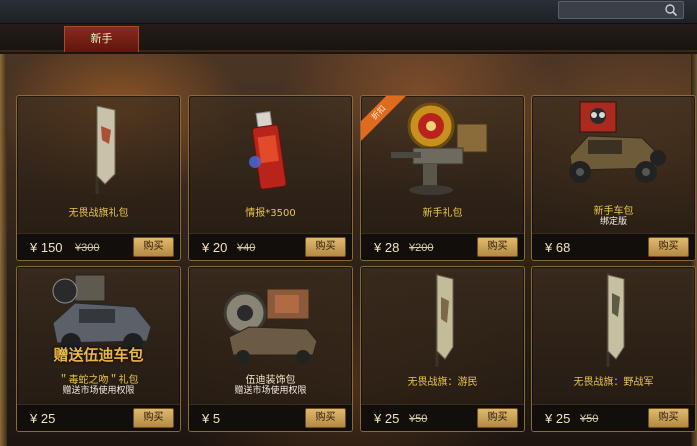 The image size is (697, 446). Describe the element at coordinates (613, 246) in the screenshot. I see `price-bar: ¥ 68 购买` at that location.